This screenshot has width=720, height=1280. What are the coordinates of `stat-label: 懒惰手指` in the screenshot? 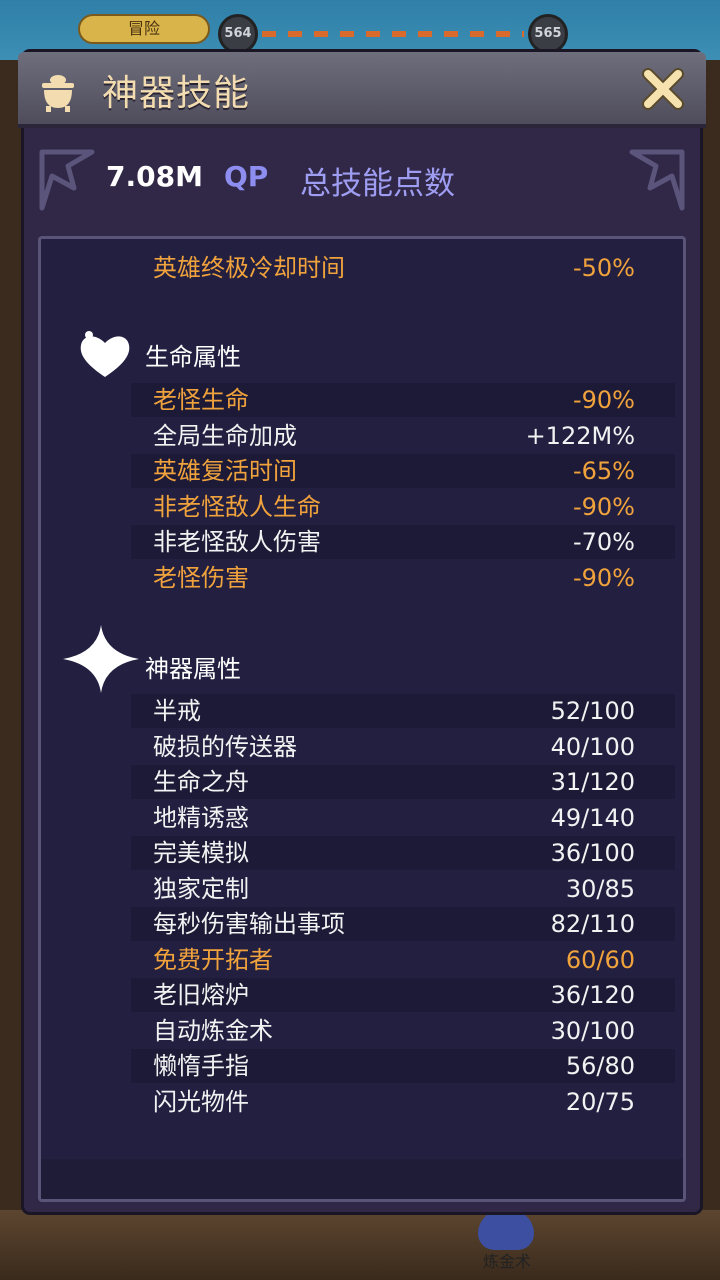 It's located at (201, 1066).